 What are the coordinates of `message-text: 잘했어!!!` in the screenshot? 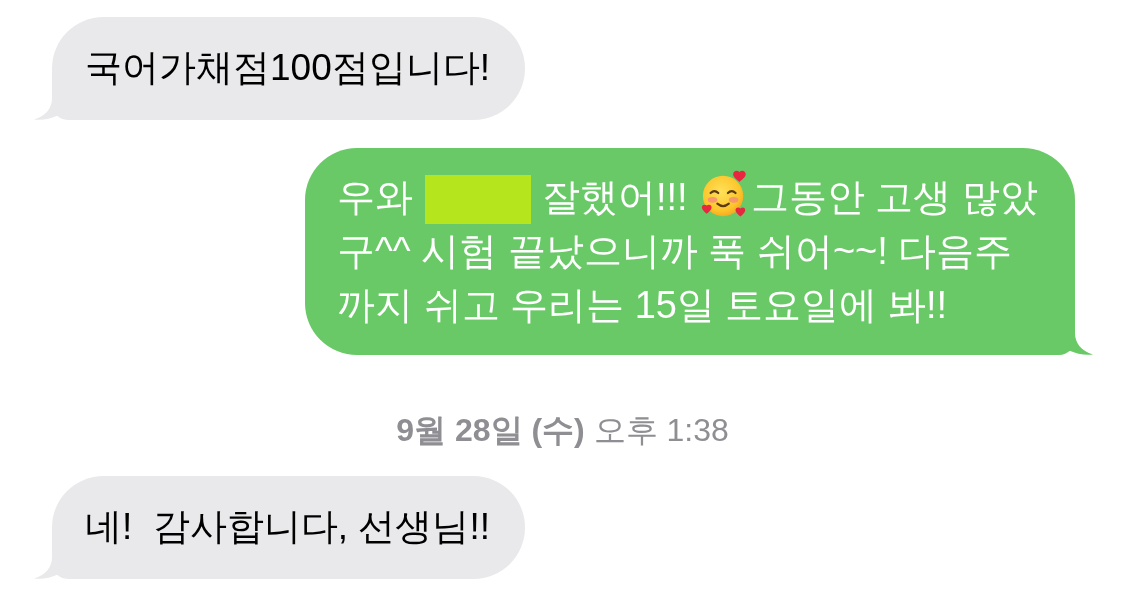 It's located at (615, 197).